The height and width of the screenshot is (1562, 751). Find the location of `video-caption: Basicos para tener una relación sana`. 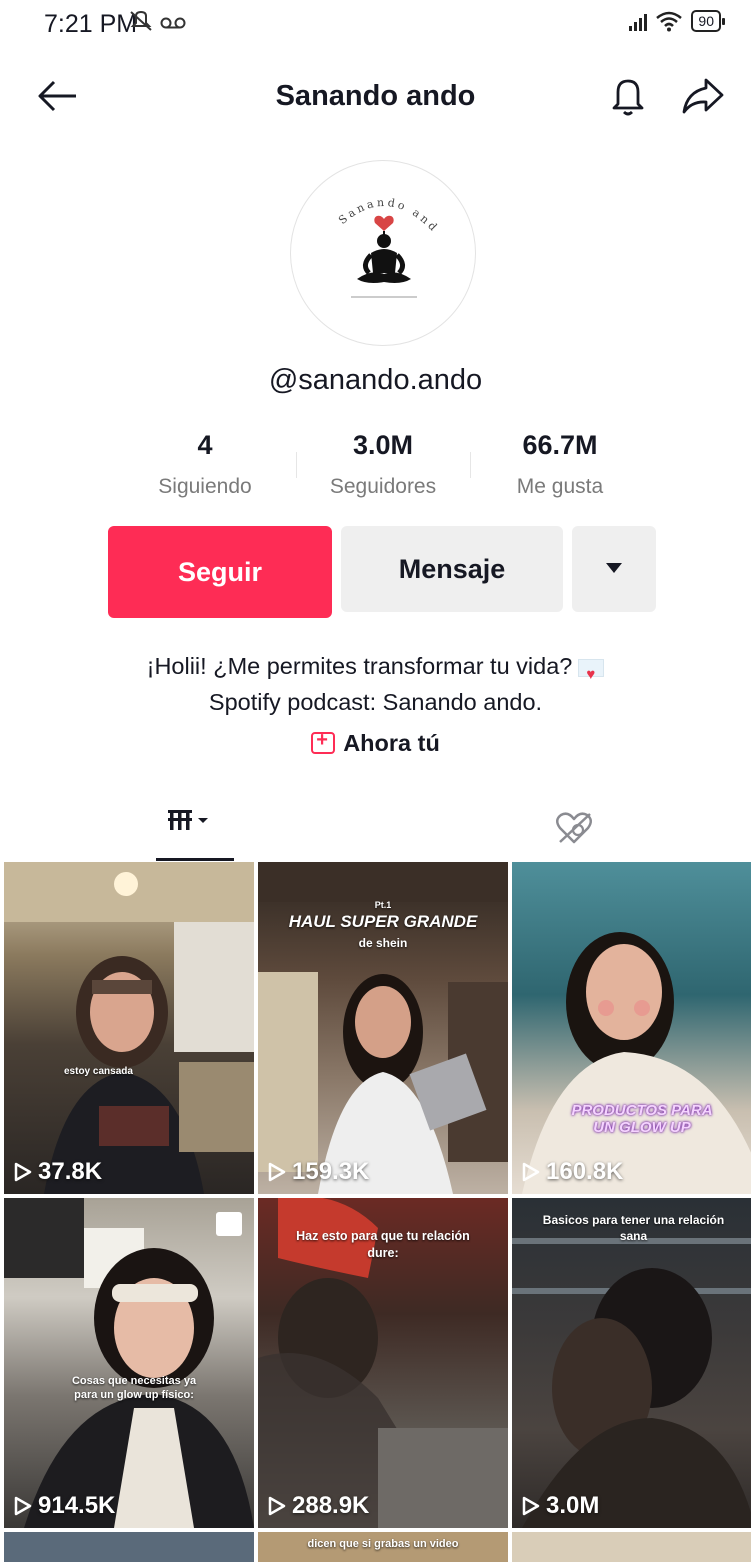

video-caption: Basicos para tener una relación sana is located at coordinates (633, 1228).